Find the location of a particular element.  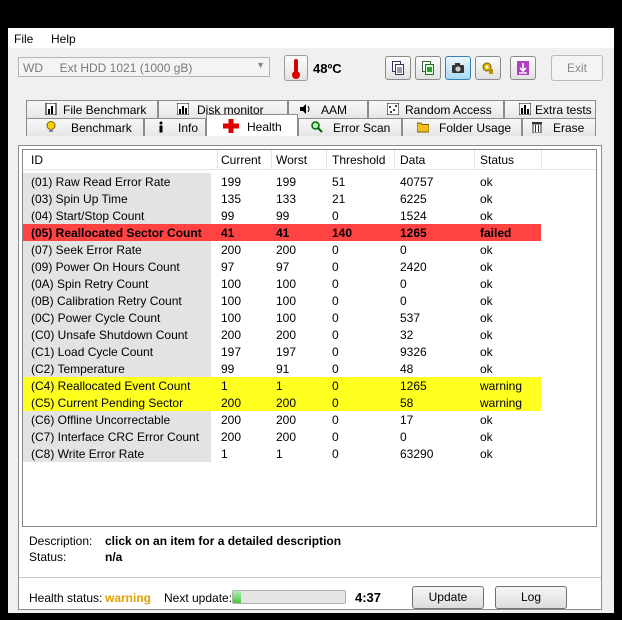

tab-folder-usage: Folder Usage is located at coordinates (462, 127).